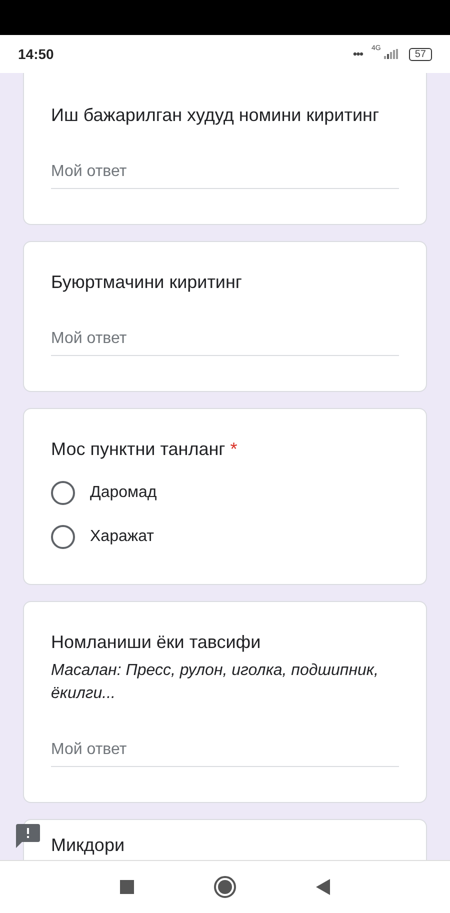 The height and width of the screenshot is (913, 450). Describe the element at coordinates (391, 54) in the screenshot. I see `signal-icon` at that location.